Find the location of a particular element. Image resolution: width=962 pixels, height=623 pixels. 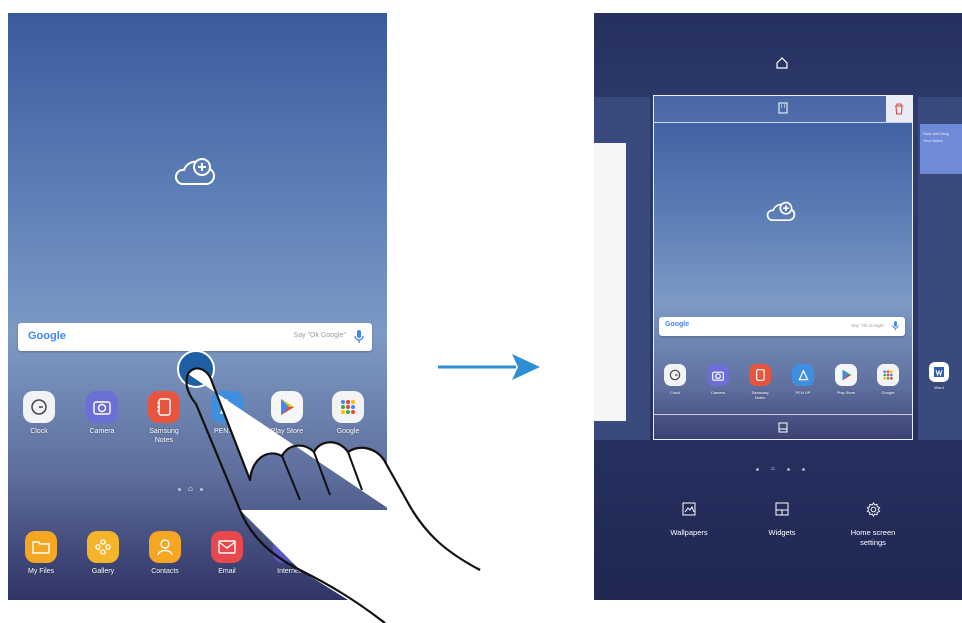

home-screen-settings-label: Home screen settings is located at coordinates (873, 537).